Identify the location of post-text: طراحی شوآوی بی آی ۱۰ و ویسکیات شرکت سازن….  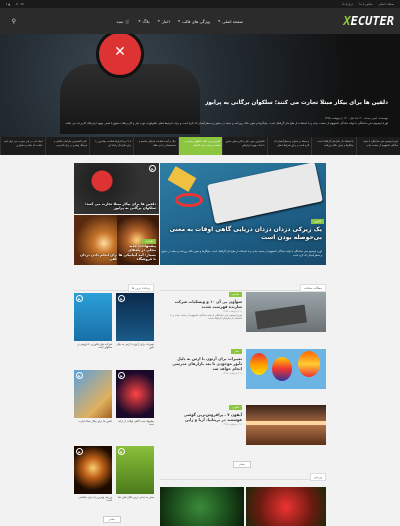
(206, 306).